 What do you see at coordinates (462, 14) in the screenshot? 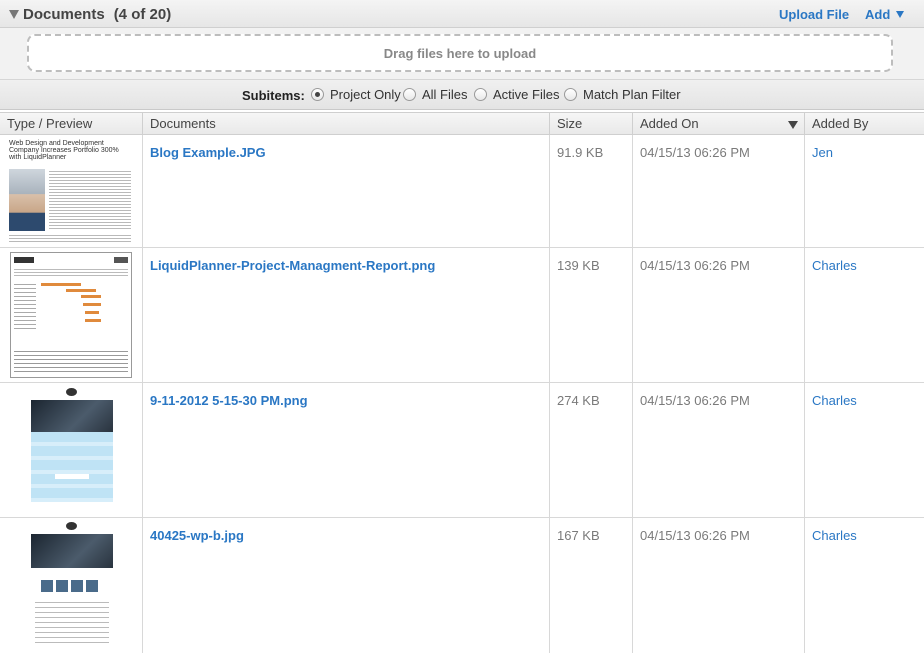
I see `documents-header: Documents (4 of 20) Upload File Add` at bounding box center [462, 14].